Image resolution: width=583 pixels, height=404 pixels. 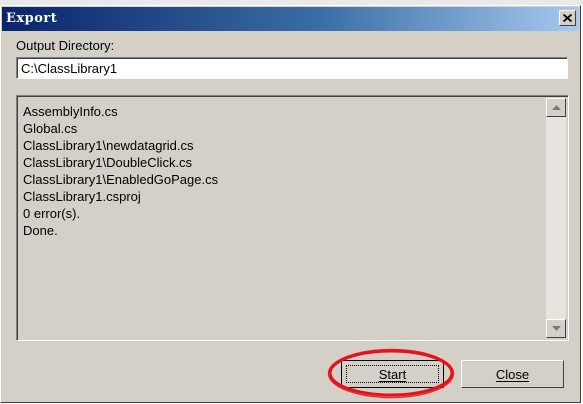 I want to click on scroll-up-button, so click(x=556, y=107).